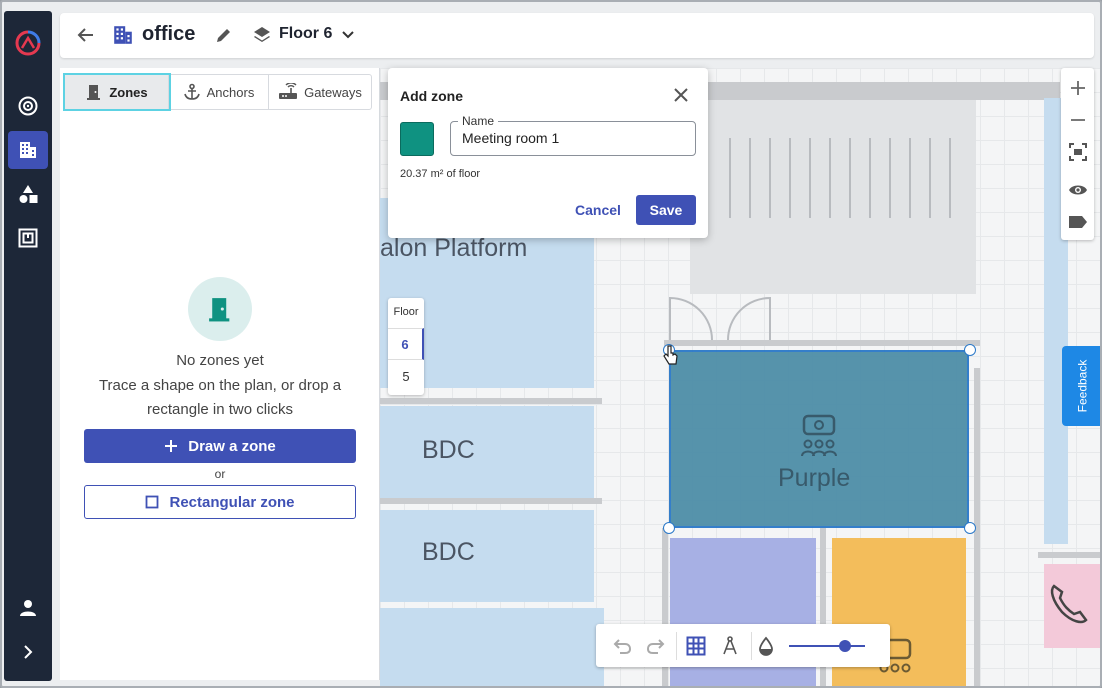  I want to click on draw-zone-button: Draw a zone, so click(220, 446).